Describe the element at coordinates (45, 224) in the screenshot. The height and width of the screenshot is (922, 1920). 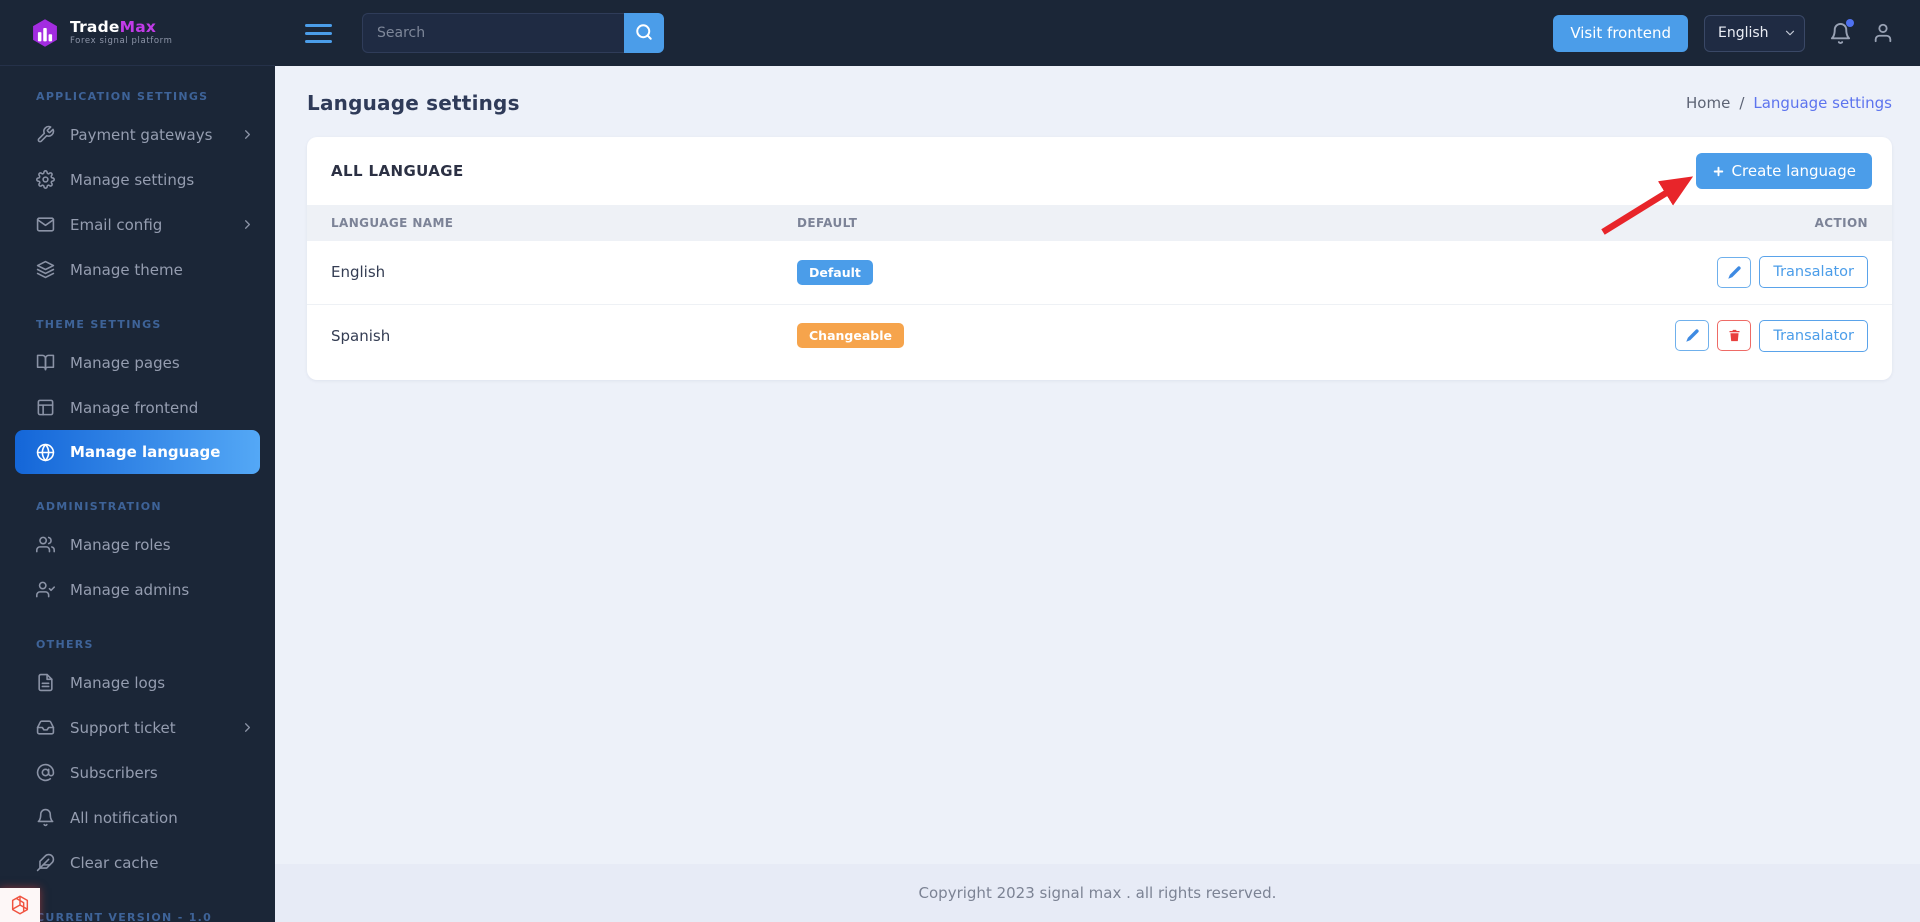
I see `envelope-icon` at that location.